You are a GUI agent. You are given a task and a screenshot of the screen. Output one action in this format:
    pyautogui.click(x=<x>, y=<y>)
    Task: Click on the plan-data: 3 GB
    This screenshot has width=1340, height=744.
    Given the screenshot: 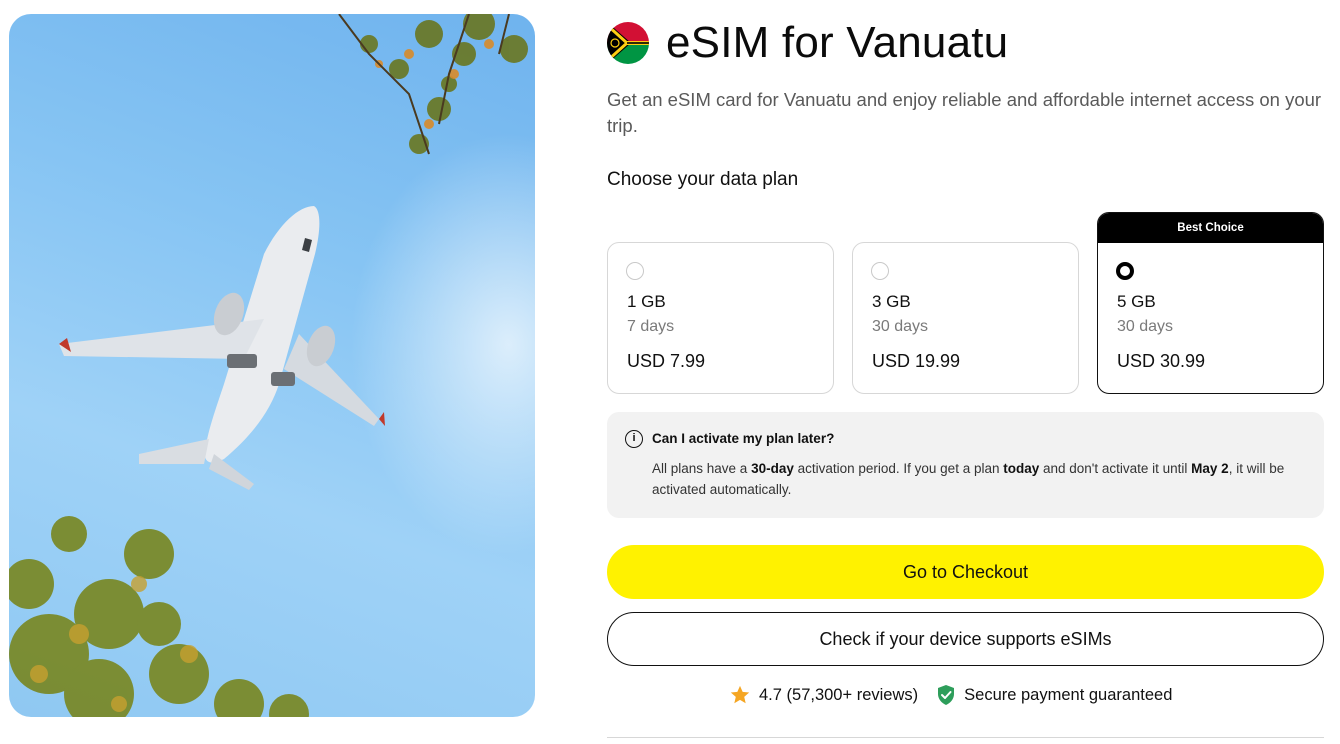 What is the action you would take?
    pyautogui.click(x=891, y=301)
    